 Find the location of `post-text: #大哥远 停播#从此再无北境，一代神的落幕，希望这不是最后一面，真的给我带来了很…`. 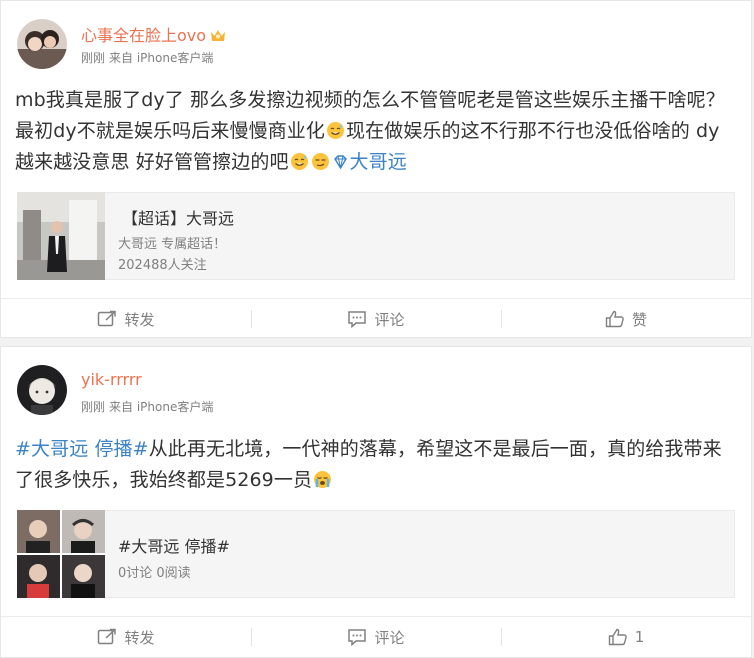

post-text: #大哥远 停播#从此再无北境，一代神的落幕，希望这不是最后一面，真的给我带来了很… is located at coordinates (368, 464).